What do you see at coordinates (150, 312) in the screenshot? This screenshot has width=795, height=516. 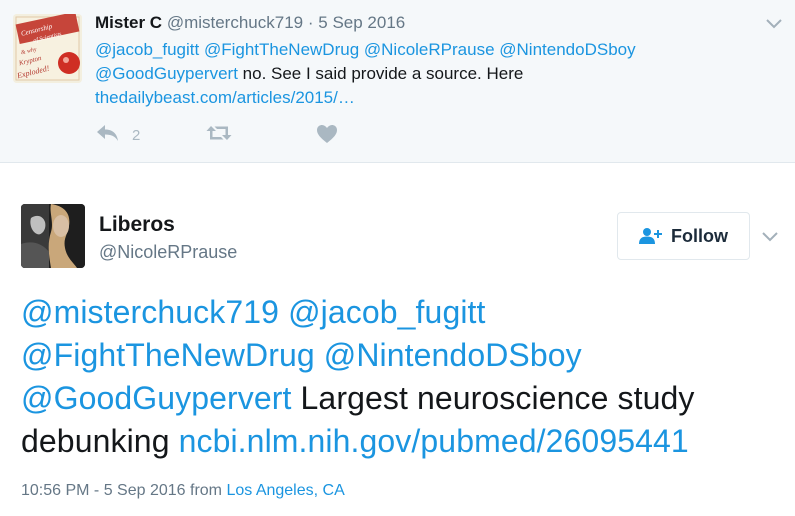 I see `mention-link: @misterchuck719` at bounding box center [150, 312].